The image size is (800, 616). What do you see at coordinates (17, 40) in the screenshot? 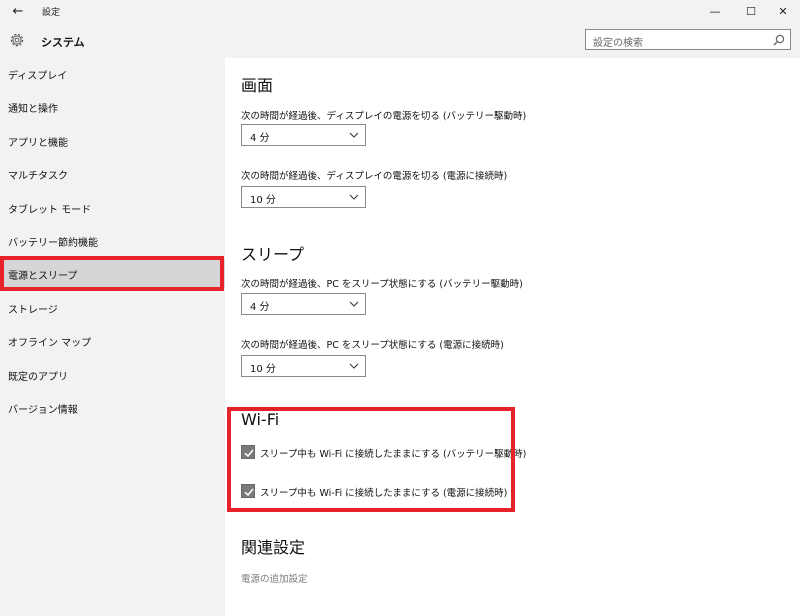
I see `gear-icon` at bounding box center [17, 40].